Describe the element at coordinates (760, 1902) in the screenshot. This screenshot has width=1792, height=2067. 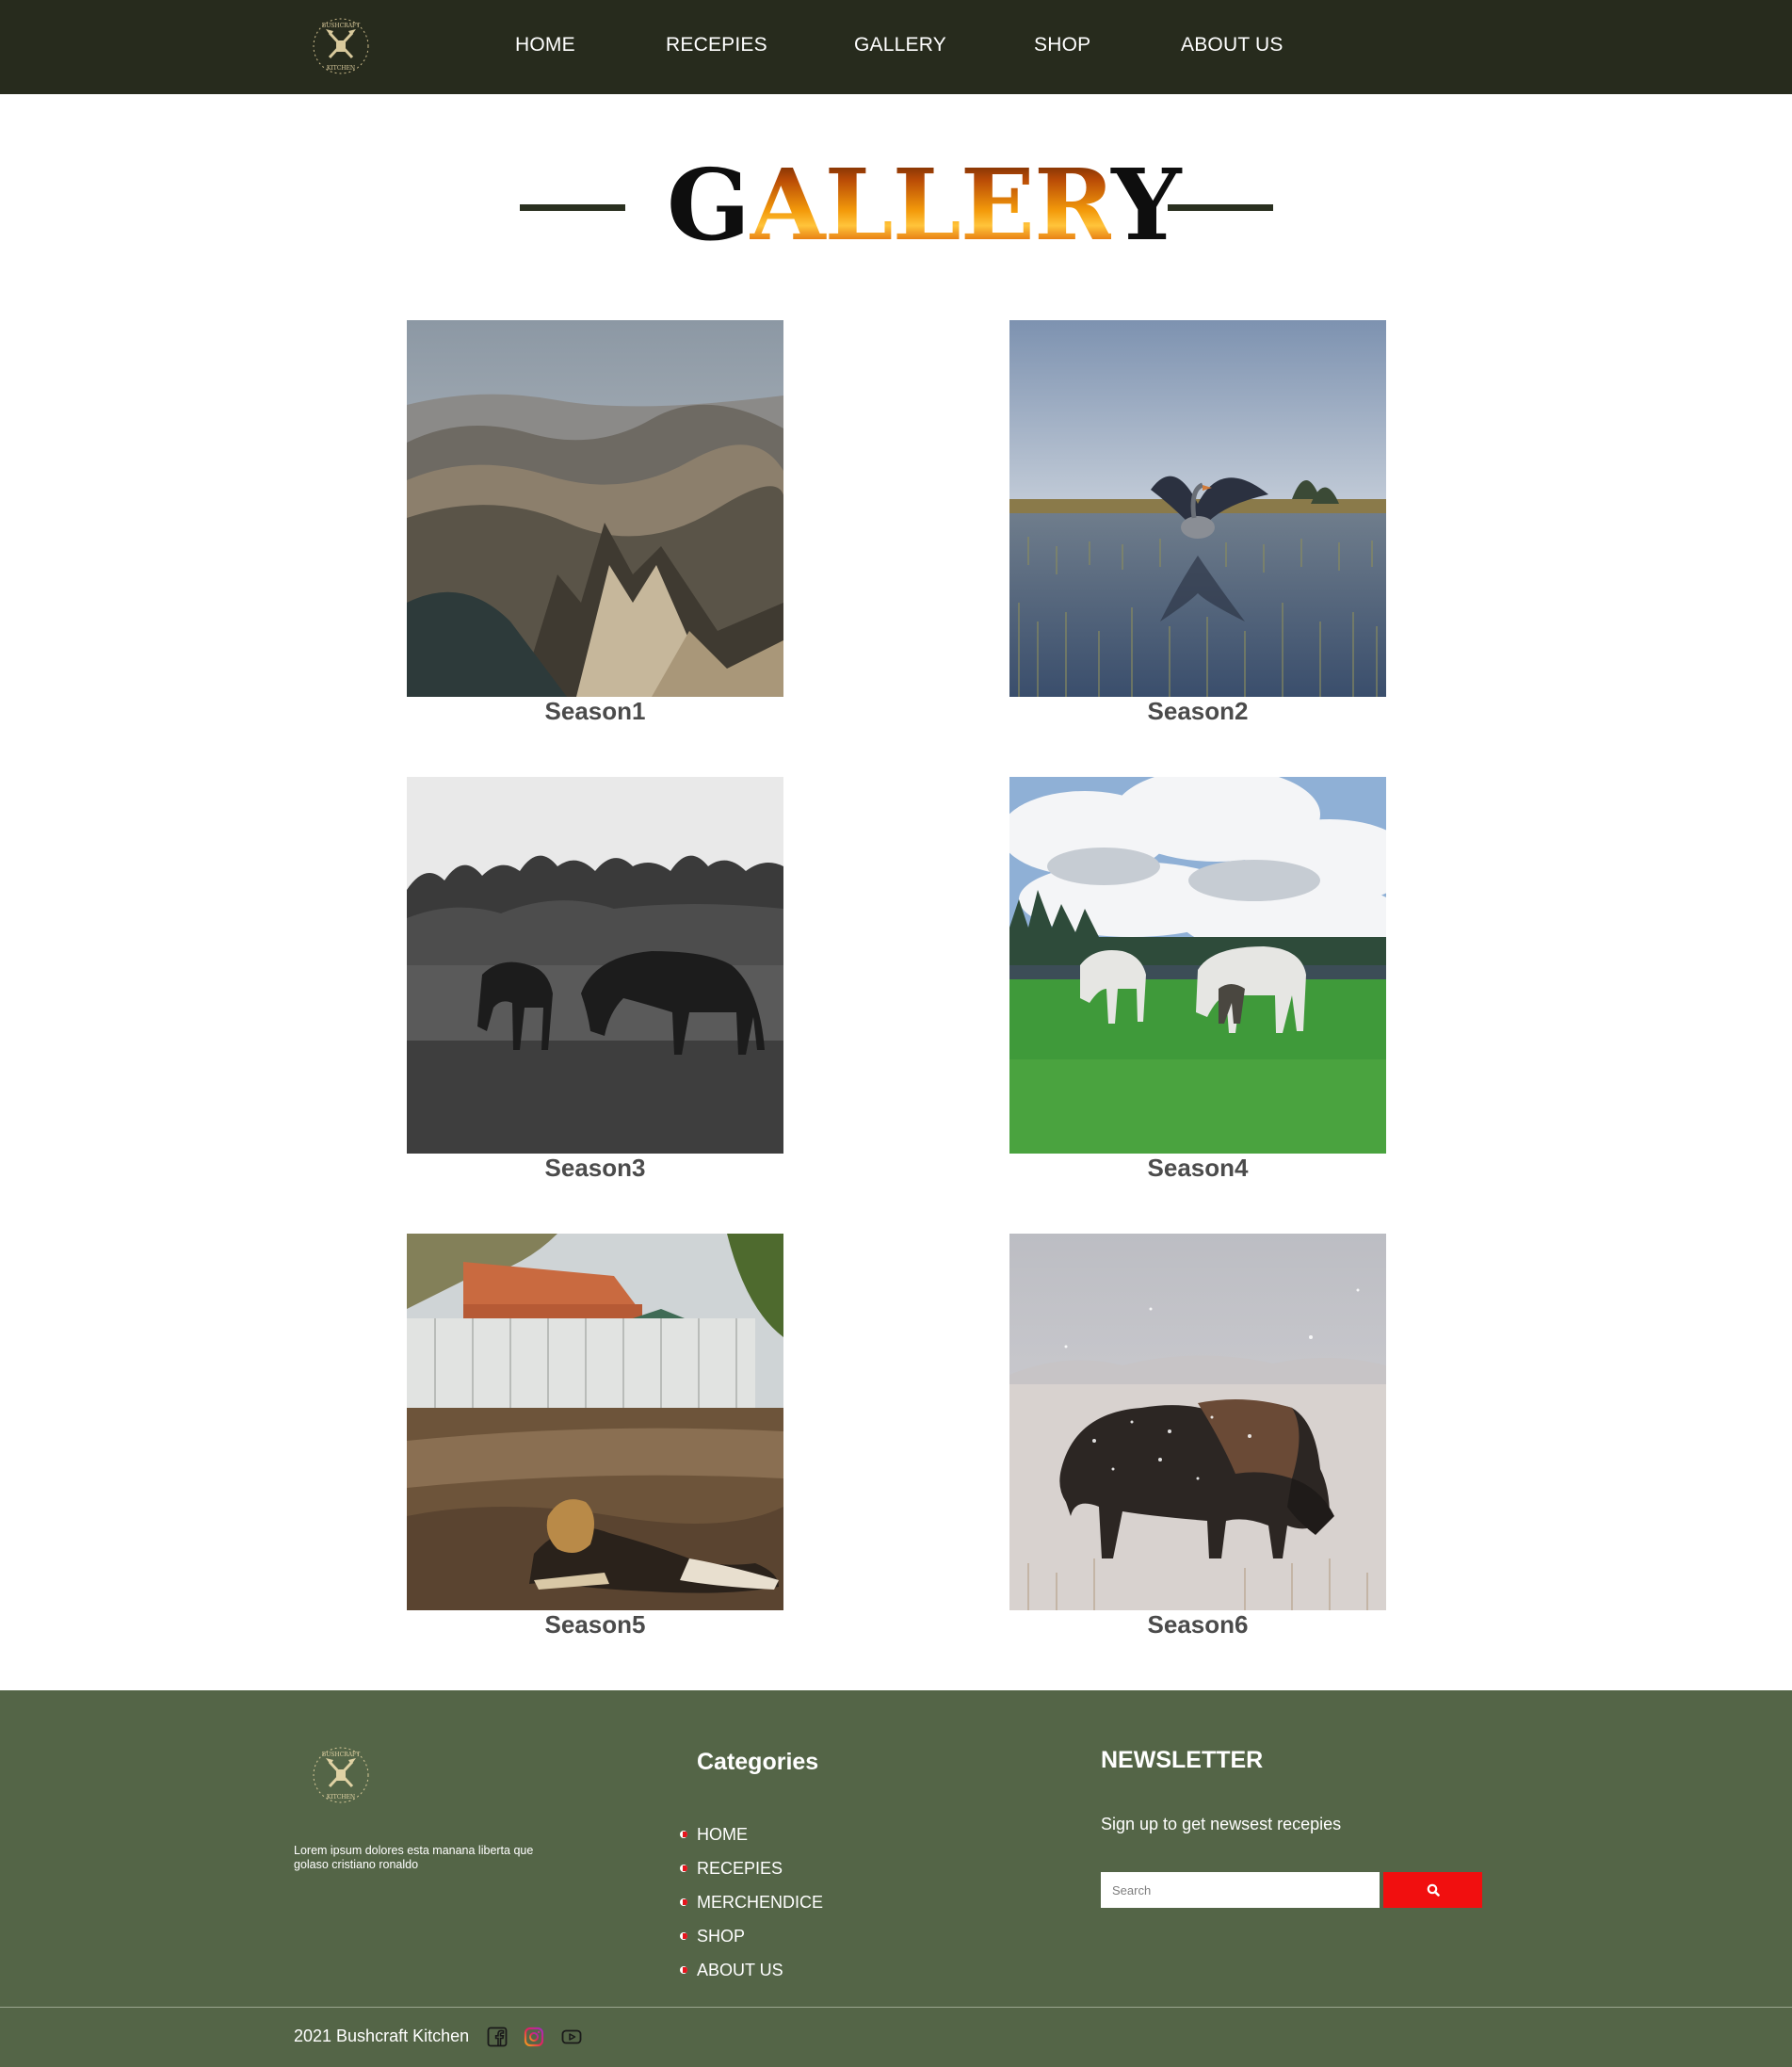
I see `footer-link-label: MERCHENDICE` at that location.